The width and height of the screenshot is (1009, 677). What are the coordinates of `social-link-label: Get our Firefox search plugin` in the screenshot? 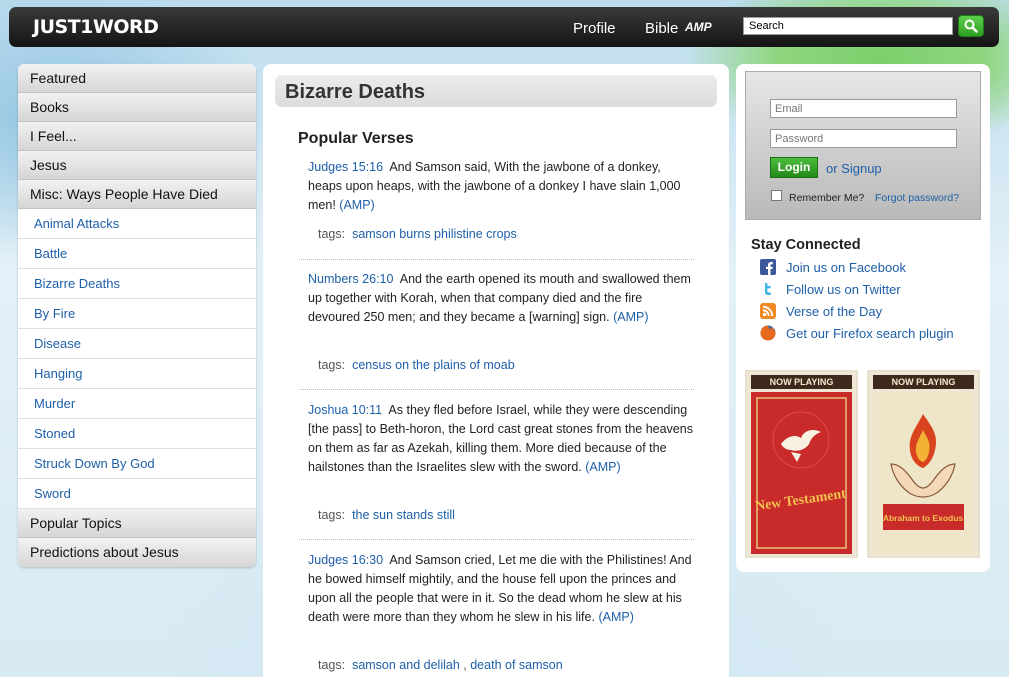 It's located at (870, 333).